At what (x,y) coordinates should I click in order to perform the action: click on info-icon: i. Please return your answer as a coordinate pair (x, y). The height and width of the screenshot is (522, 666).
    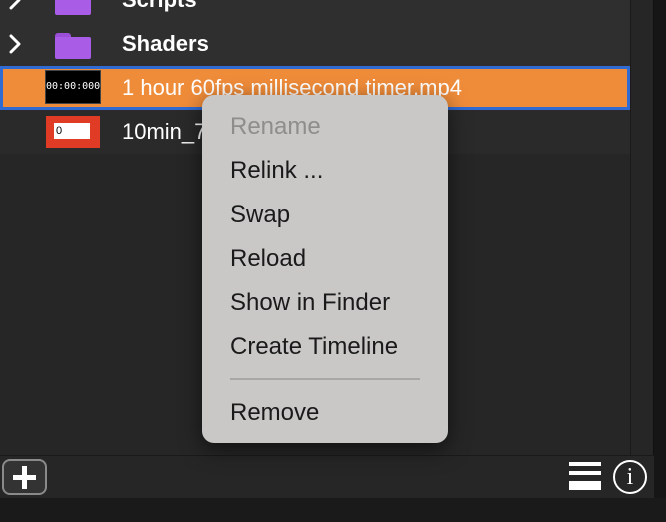
    Looking at the image, I should click on (630, 477).